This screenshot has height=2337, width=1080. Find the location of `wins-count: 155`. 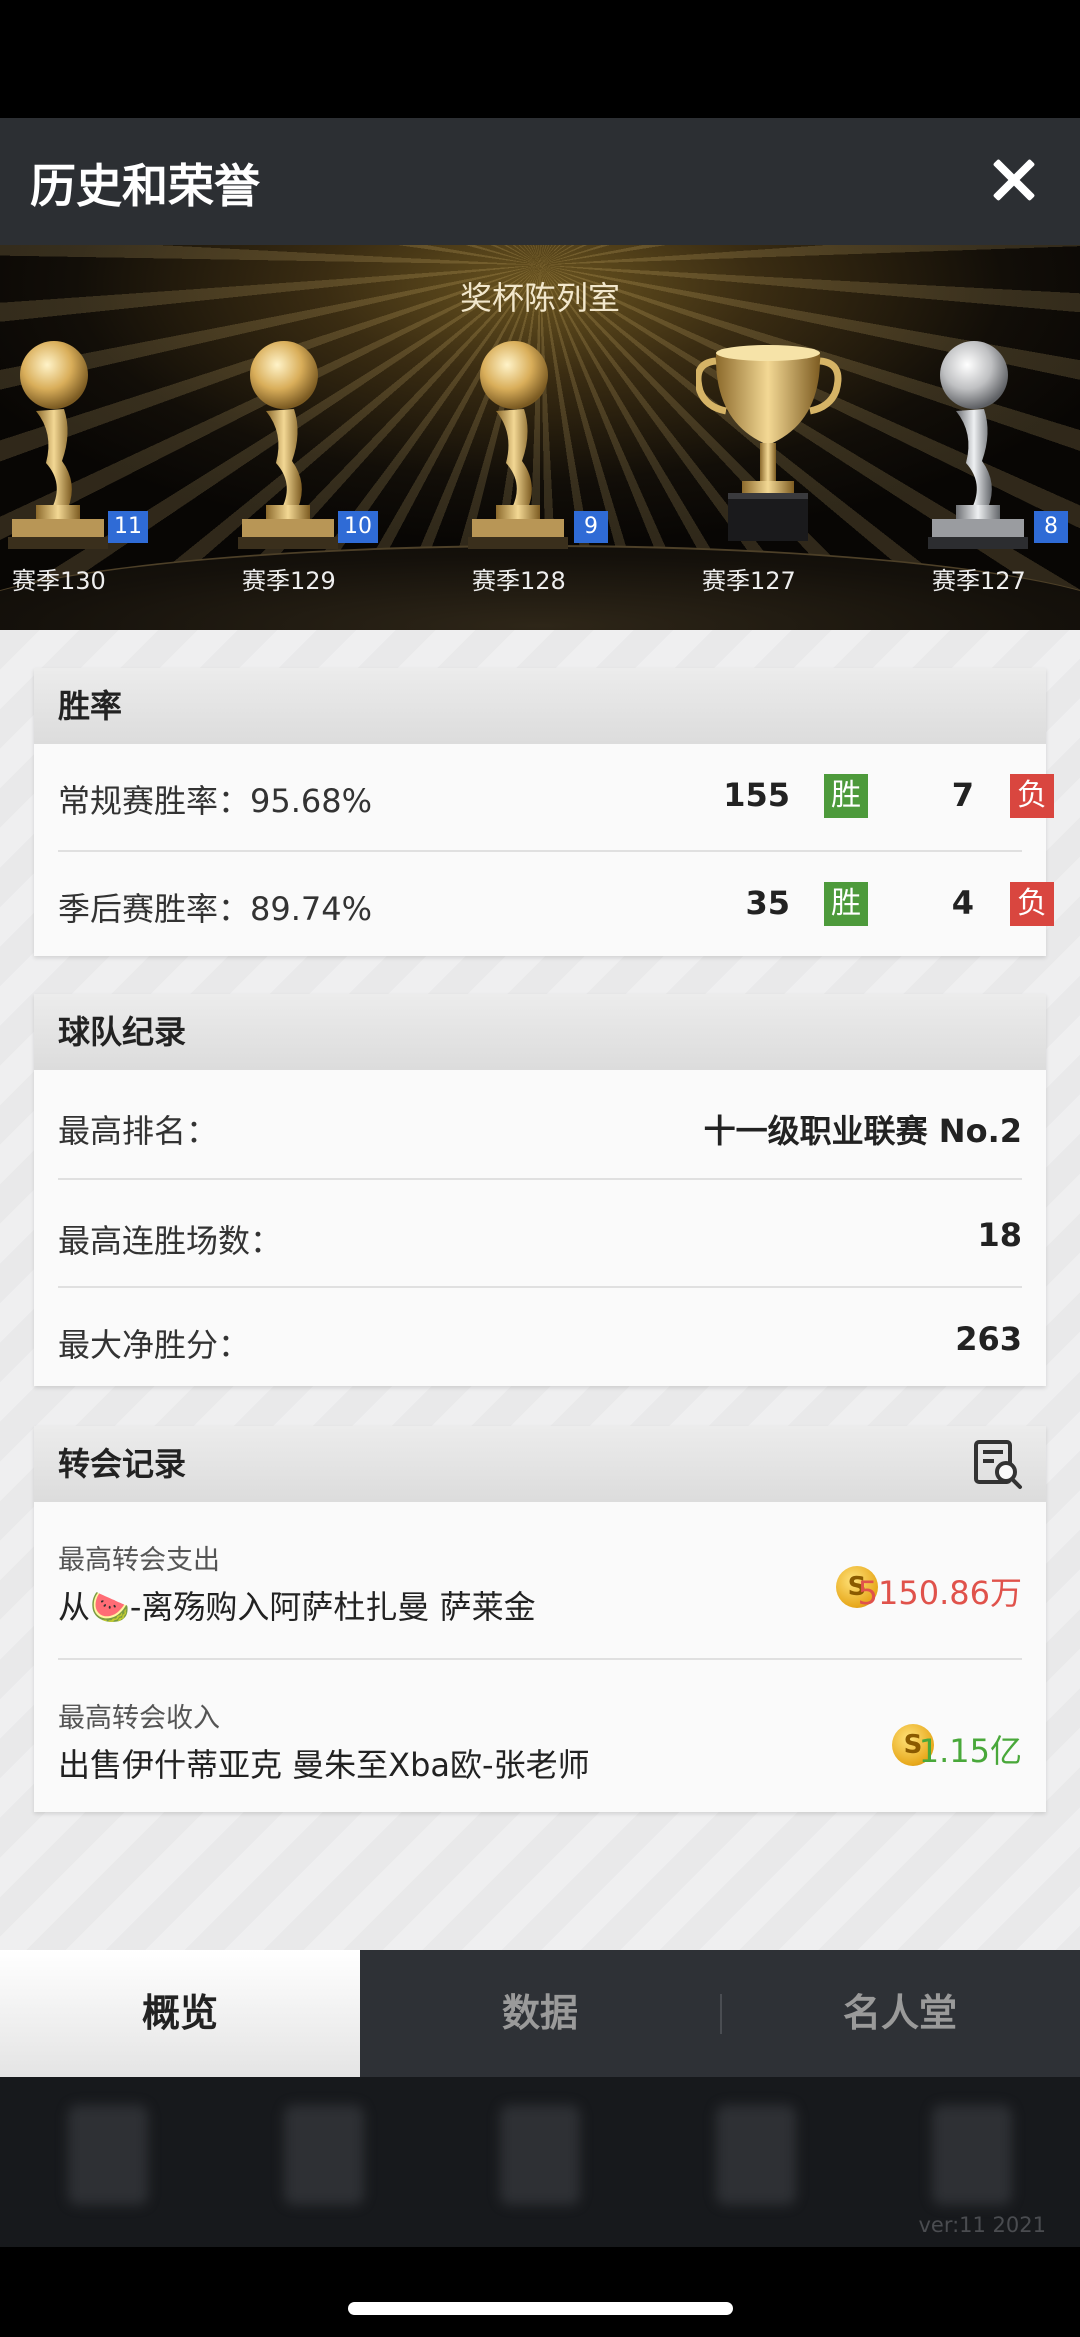

wins-count: 155 is located at coordinates (756, 795).